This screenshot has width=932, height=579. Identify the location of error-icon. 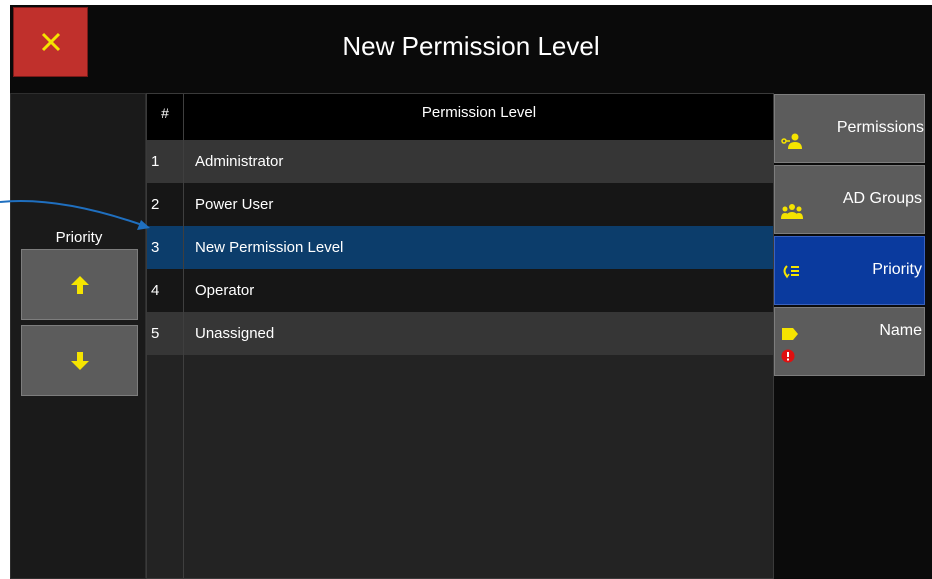
(788, 356).